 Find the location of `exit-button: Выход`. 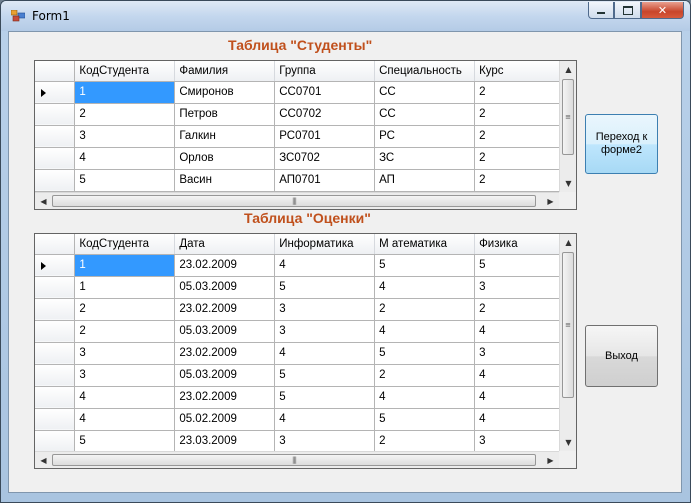

exit-button: Выход is located at coordinates (621, 356).